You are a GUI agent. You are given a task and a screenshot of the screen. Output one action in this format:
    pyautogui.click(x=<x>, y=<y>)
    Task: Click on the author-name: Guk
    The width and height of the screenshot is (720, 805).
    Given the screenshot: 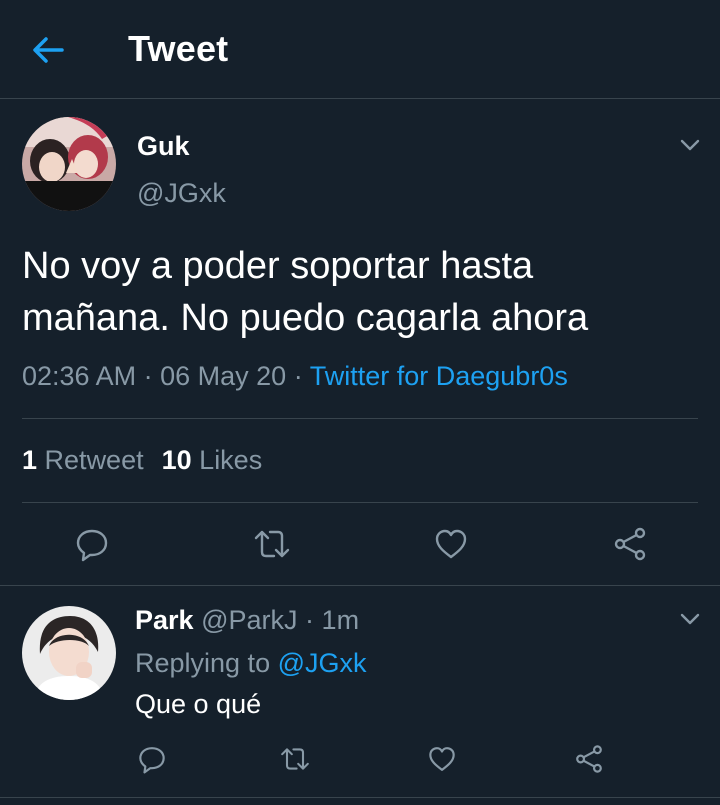 What is the action you would take?
    pyautogui.click(x=163, y=146)
    